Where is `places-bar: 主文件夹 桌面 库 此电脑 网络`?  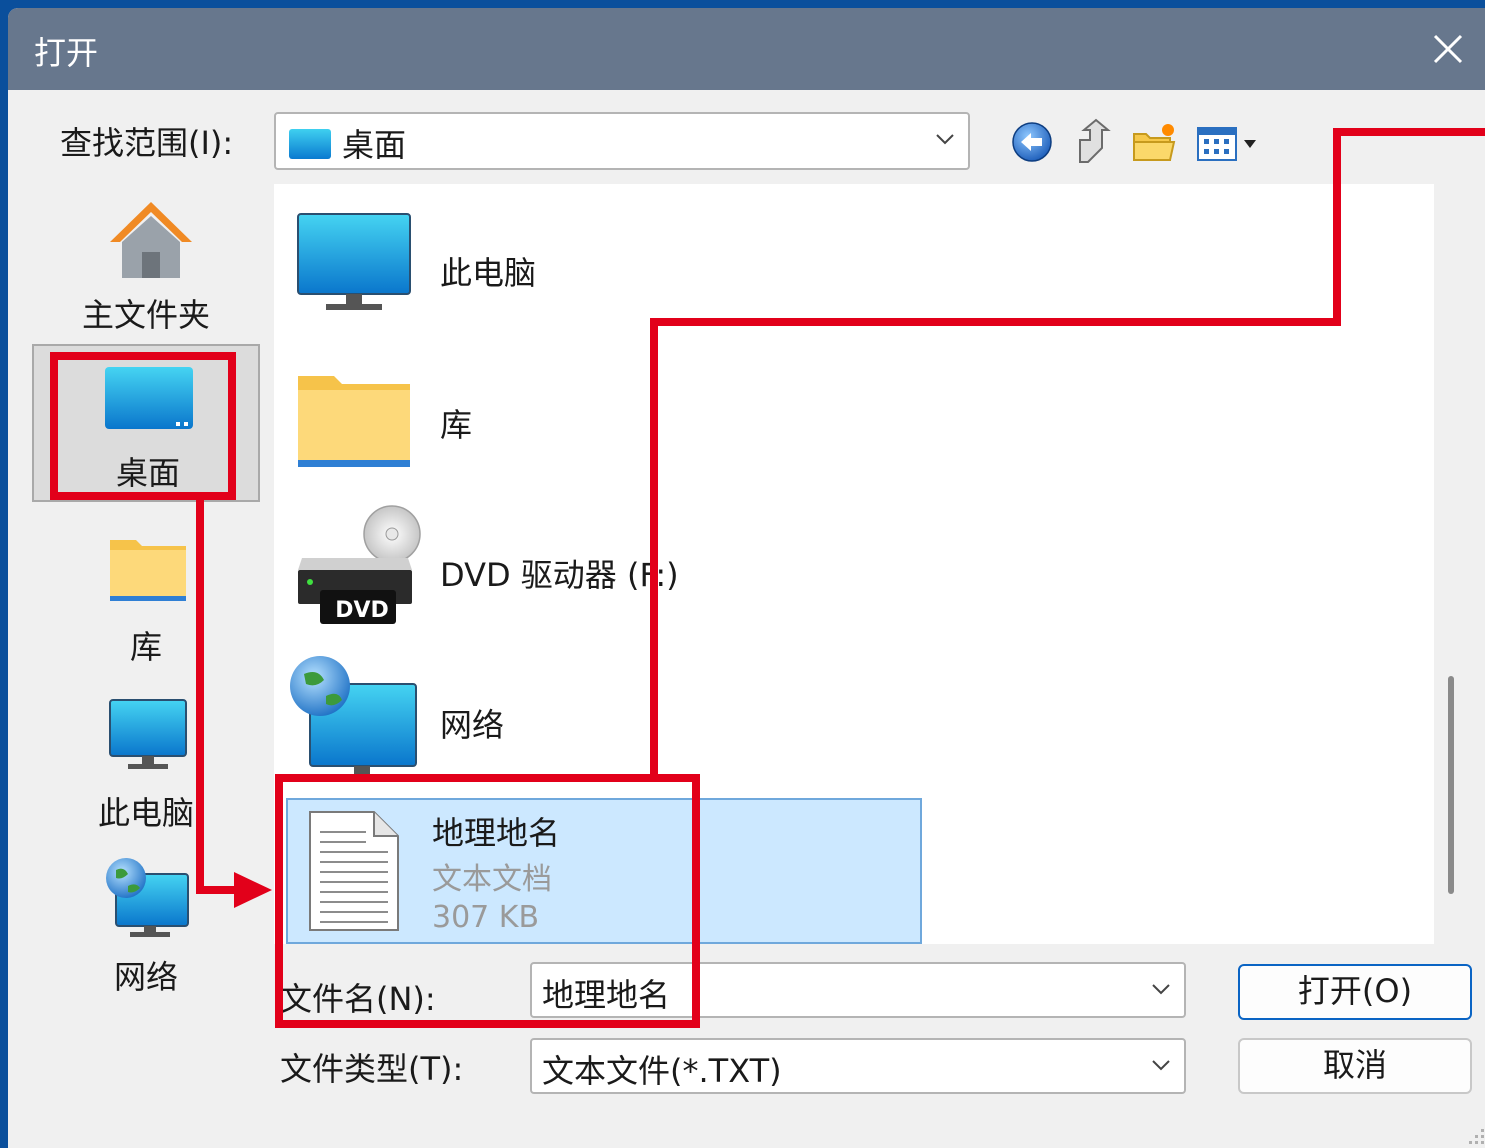 places-bar: 主文件夹 桌面 库 此电脑 网络 is located at coordinates (147, 664).